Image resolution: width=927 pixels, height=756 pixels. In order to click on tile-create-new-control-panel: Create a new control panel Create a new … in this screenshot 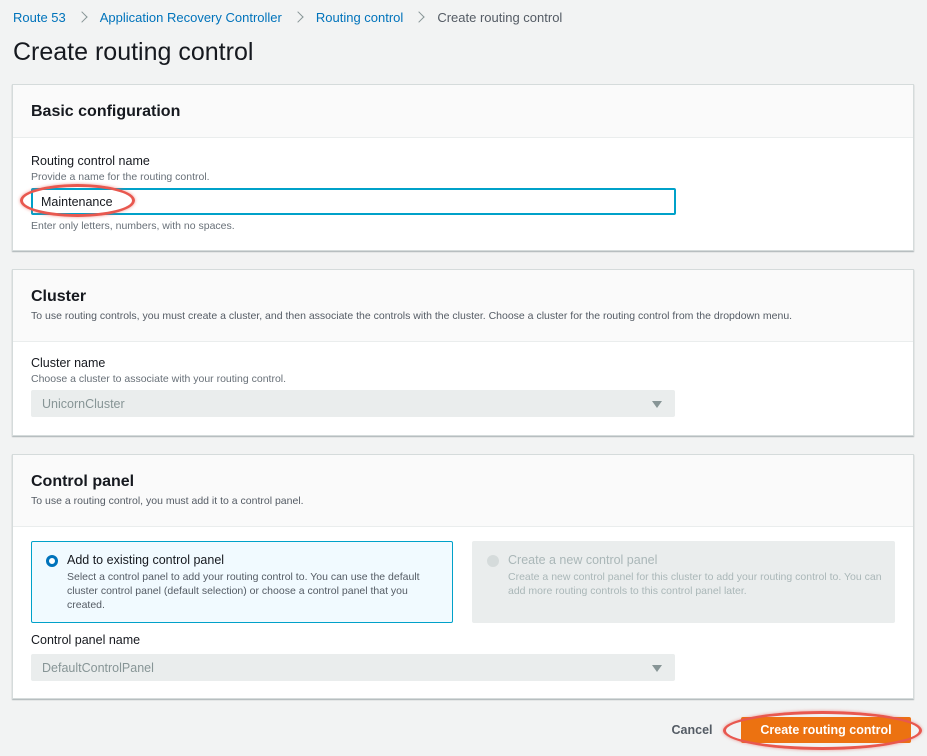, I will do `click(683, 582)`.